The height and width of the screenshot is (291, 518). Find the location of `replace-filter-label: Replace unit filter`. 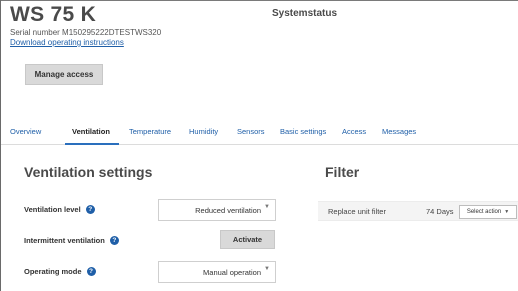

replace-filter-label: Replace unit filter is located at coordinates (357, 211).